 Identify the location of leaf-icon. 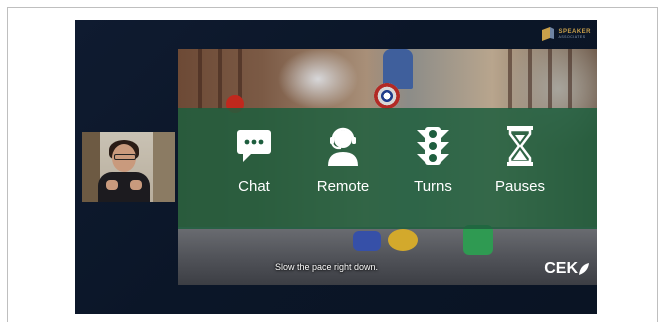
(584, 269).